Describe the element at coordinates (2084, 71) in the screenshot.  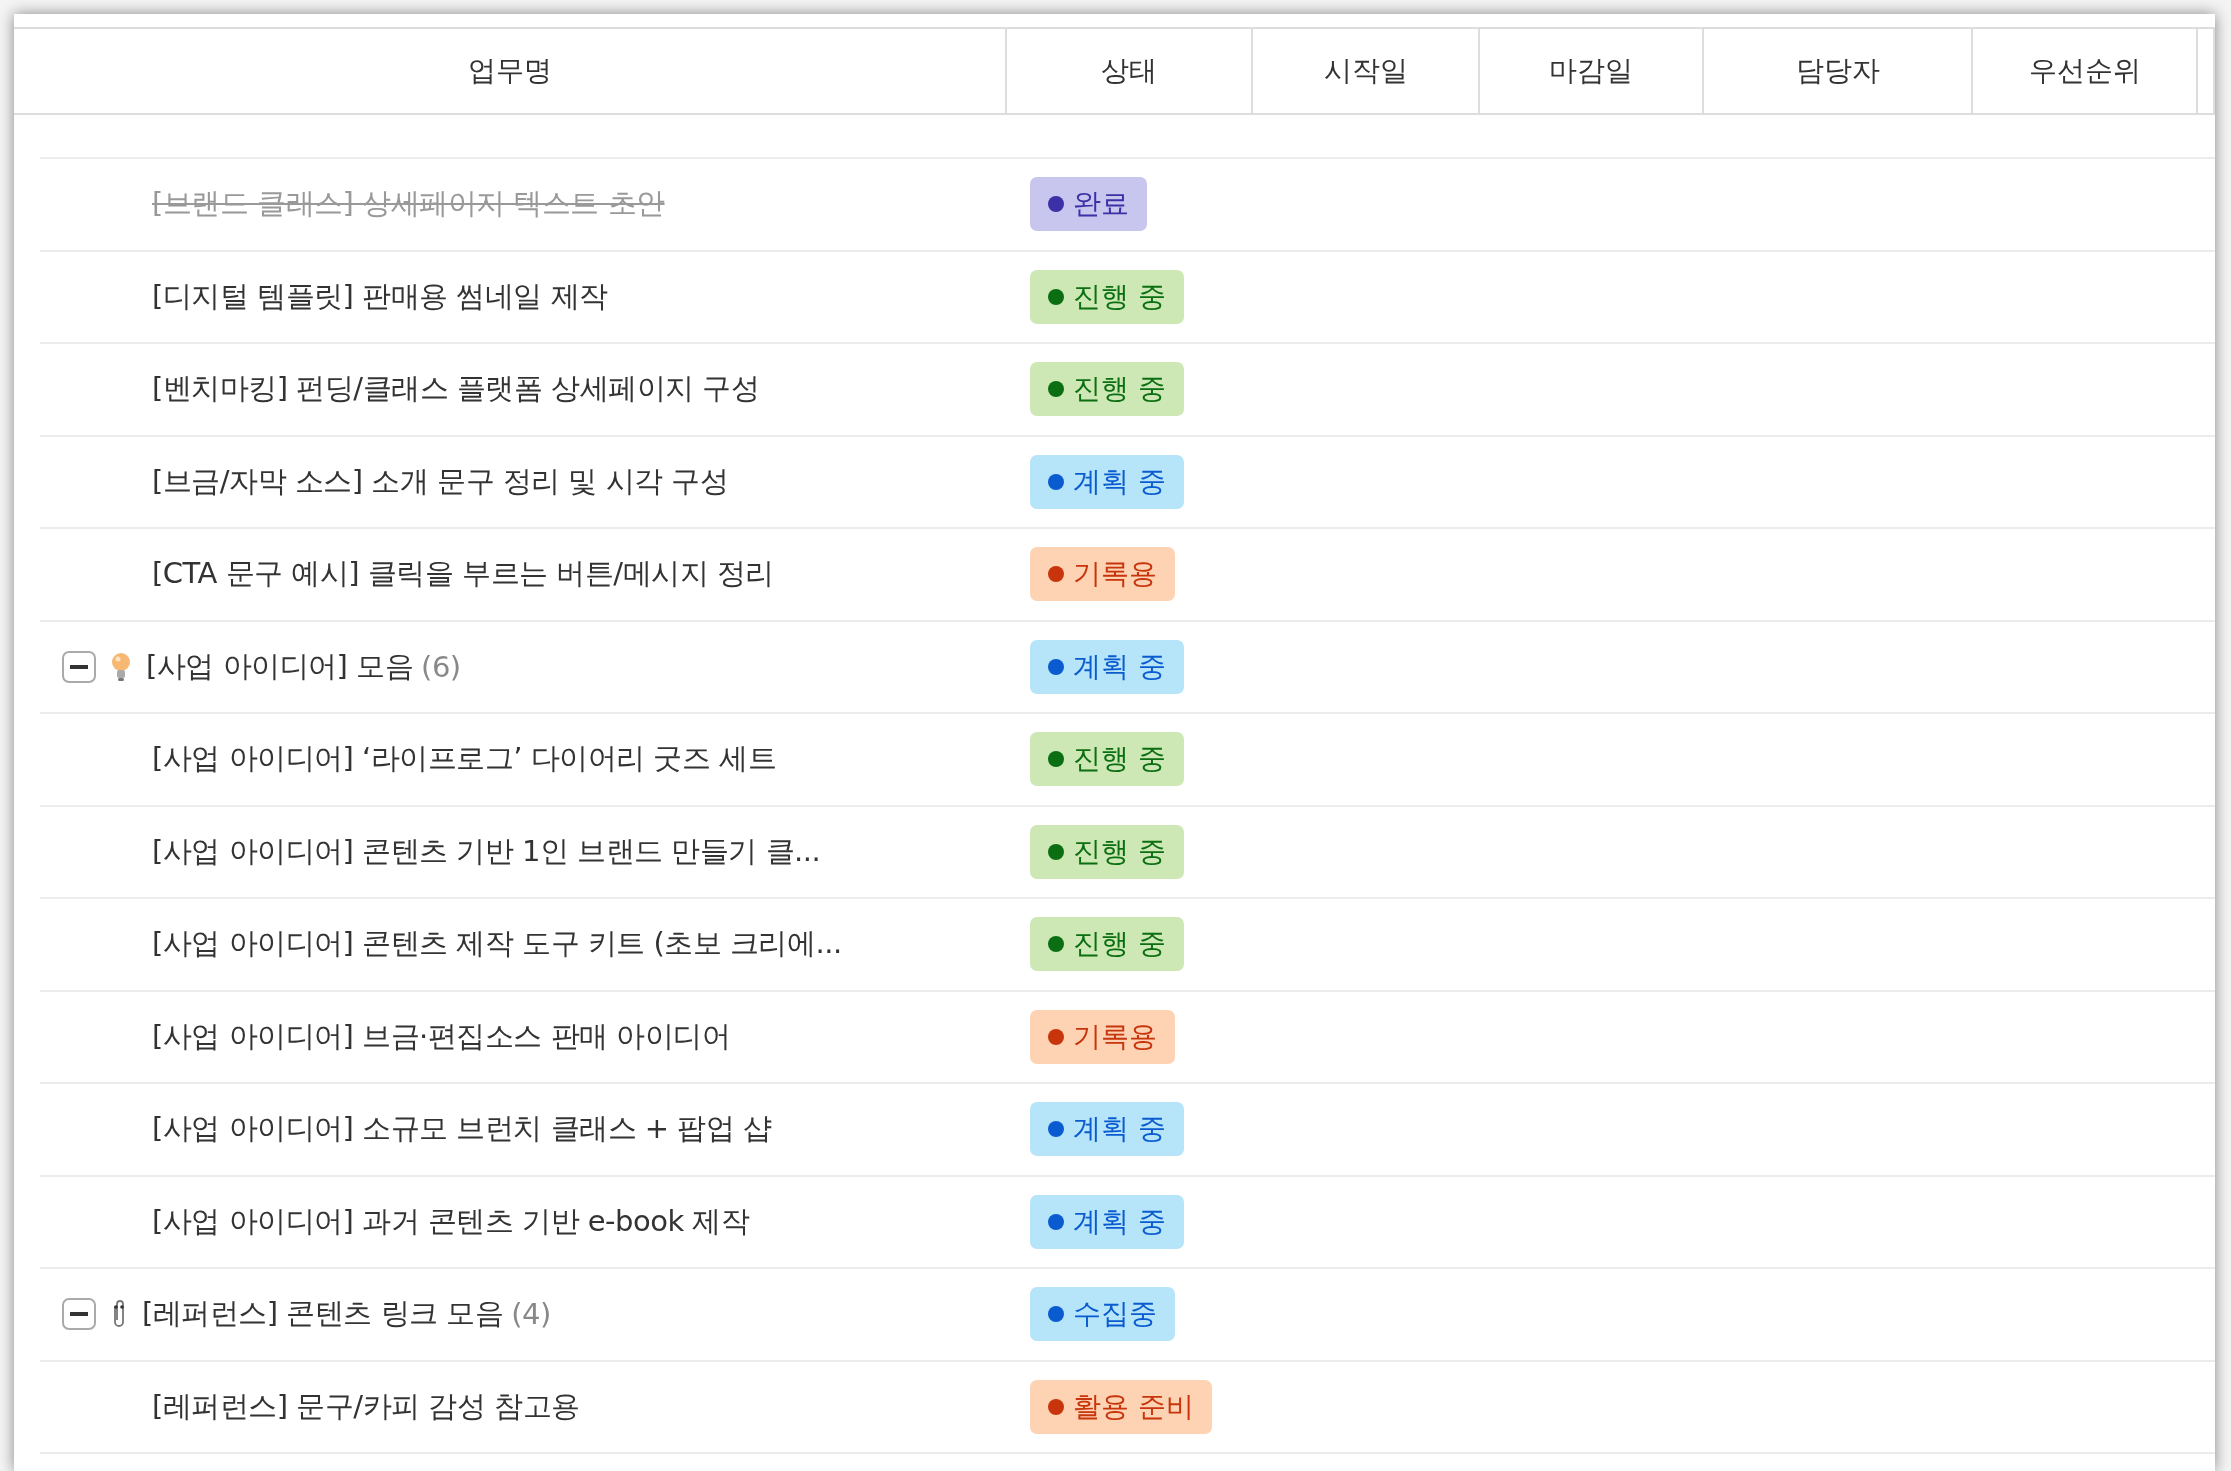
I see `column-header: 우선순위` at that location.